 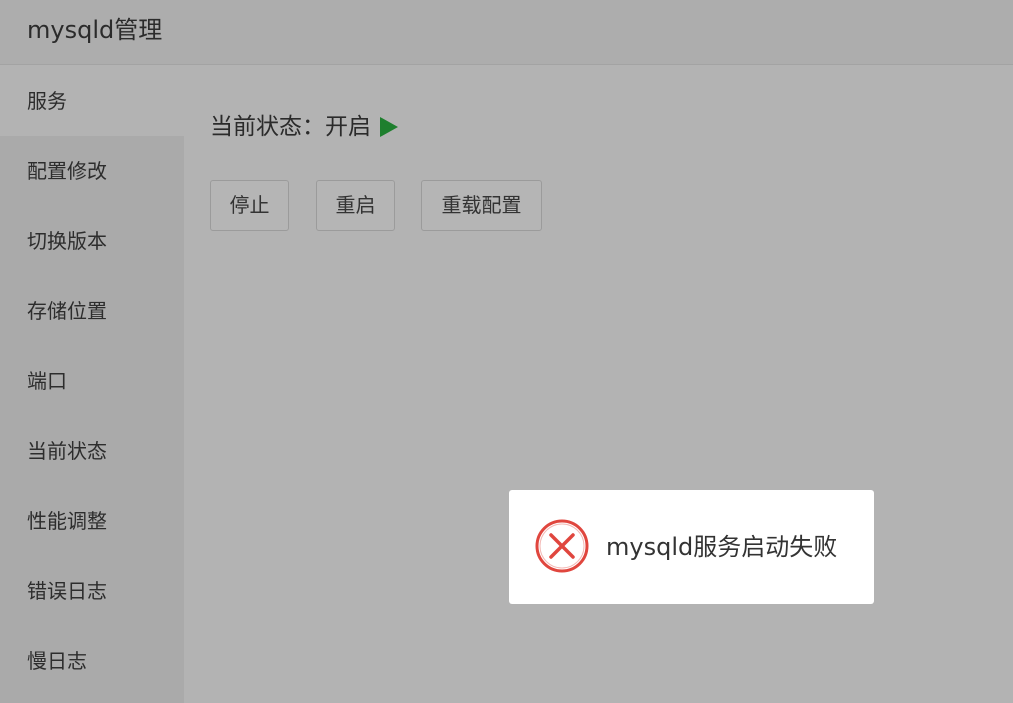 What do you see at coordinates (92, 241) in the screenshot?
I see `sidebar-item-switch-version: 切换版本` at bounding box center [92, 241].